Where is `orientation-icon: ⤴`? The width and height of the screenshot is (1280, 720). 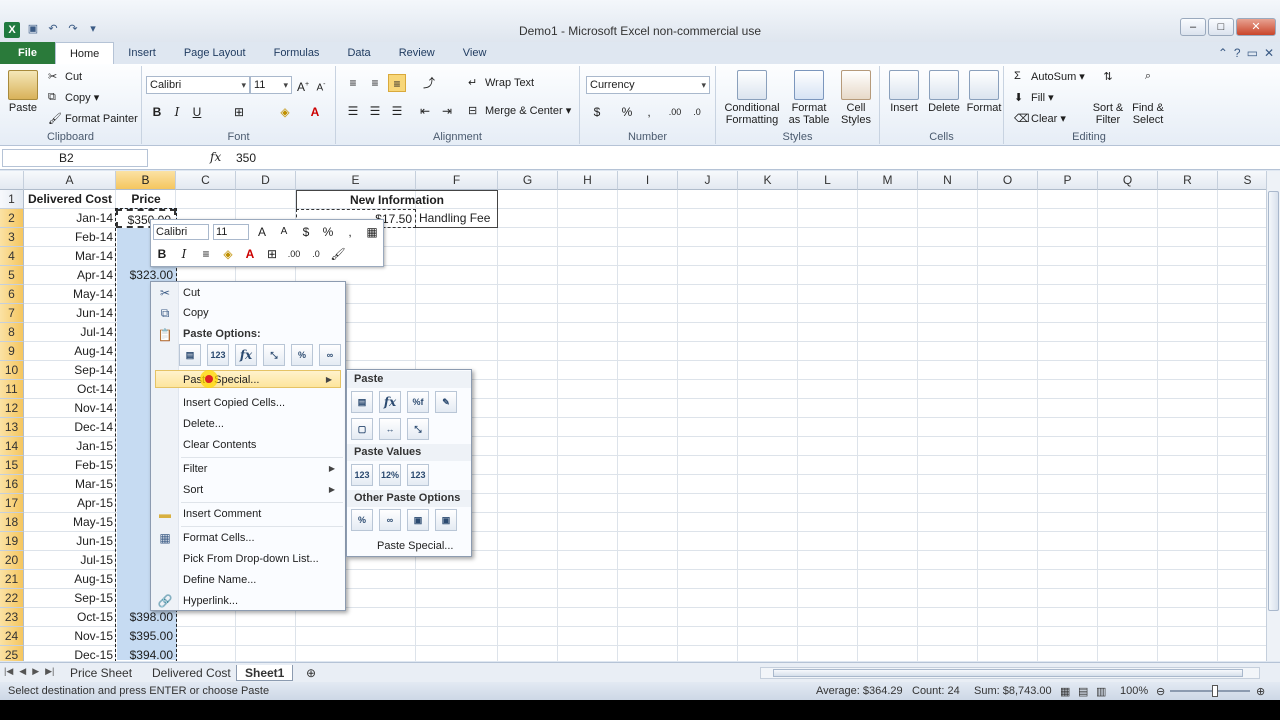
orientation-icon: ⤴ is located at coordinates (429, 83).